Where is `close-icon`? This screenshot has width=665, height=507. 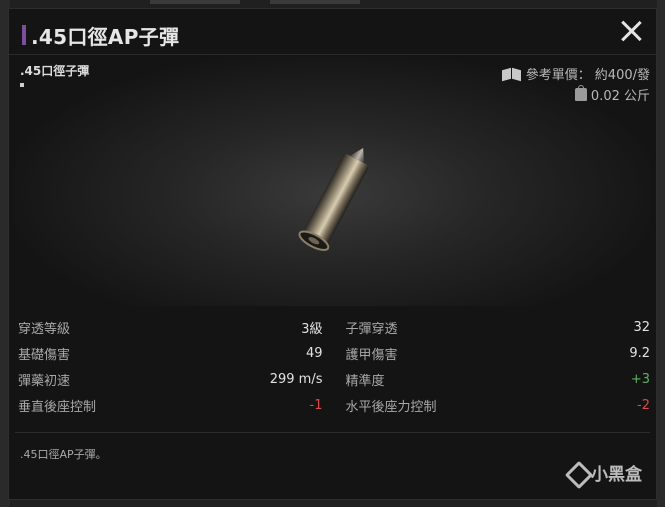
close-icon is located at coordinates (631, 31).